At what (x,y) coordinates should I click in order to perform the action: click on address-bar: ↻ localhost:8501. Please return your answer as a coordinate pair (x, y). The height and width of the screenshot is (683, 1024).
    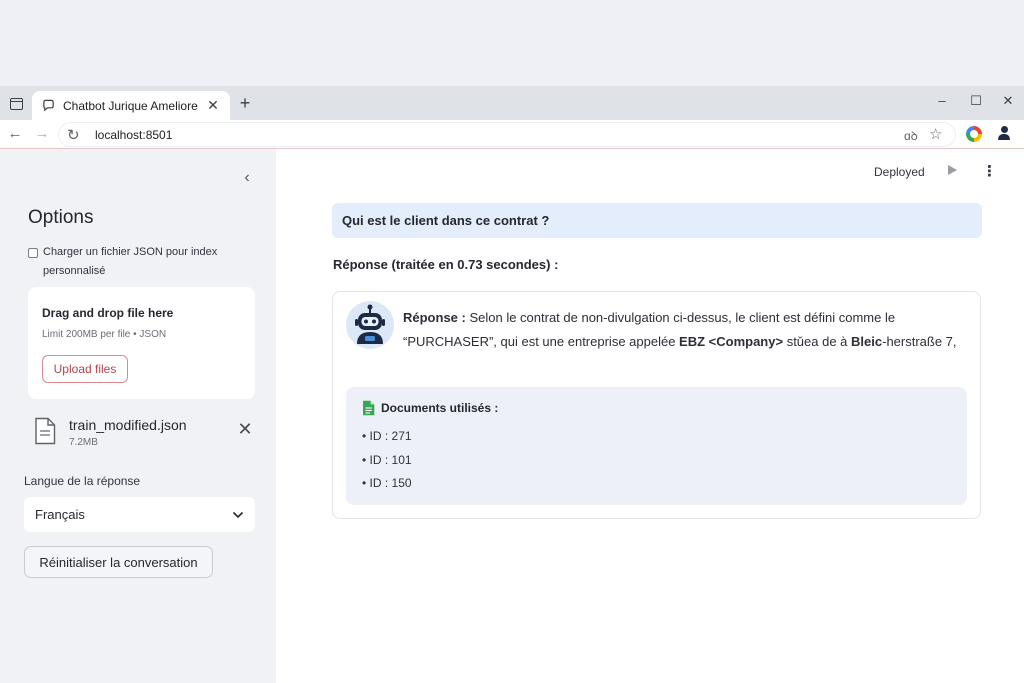
    Looking at the image, I should click on (507, 134).